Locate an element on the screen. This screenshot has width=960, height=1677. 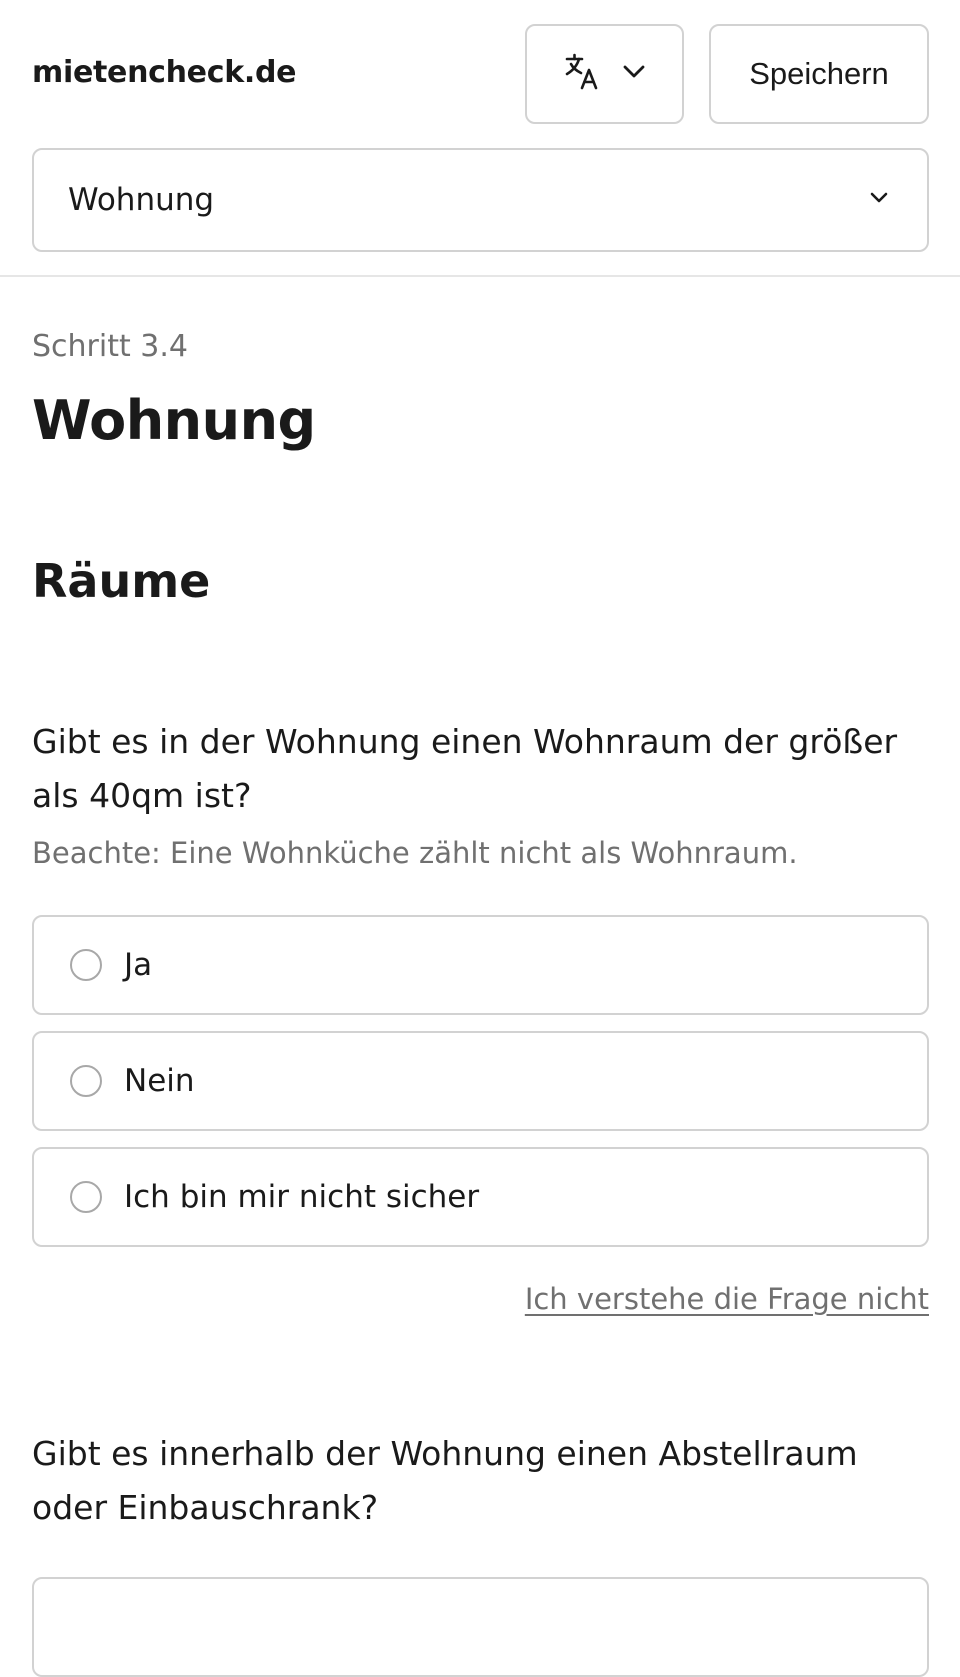
language-select-button is located at coordinates (604, 74).